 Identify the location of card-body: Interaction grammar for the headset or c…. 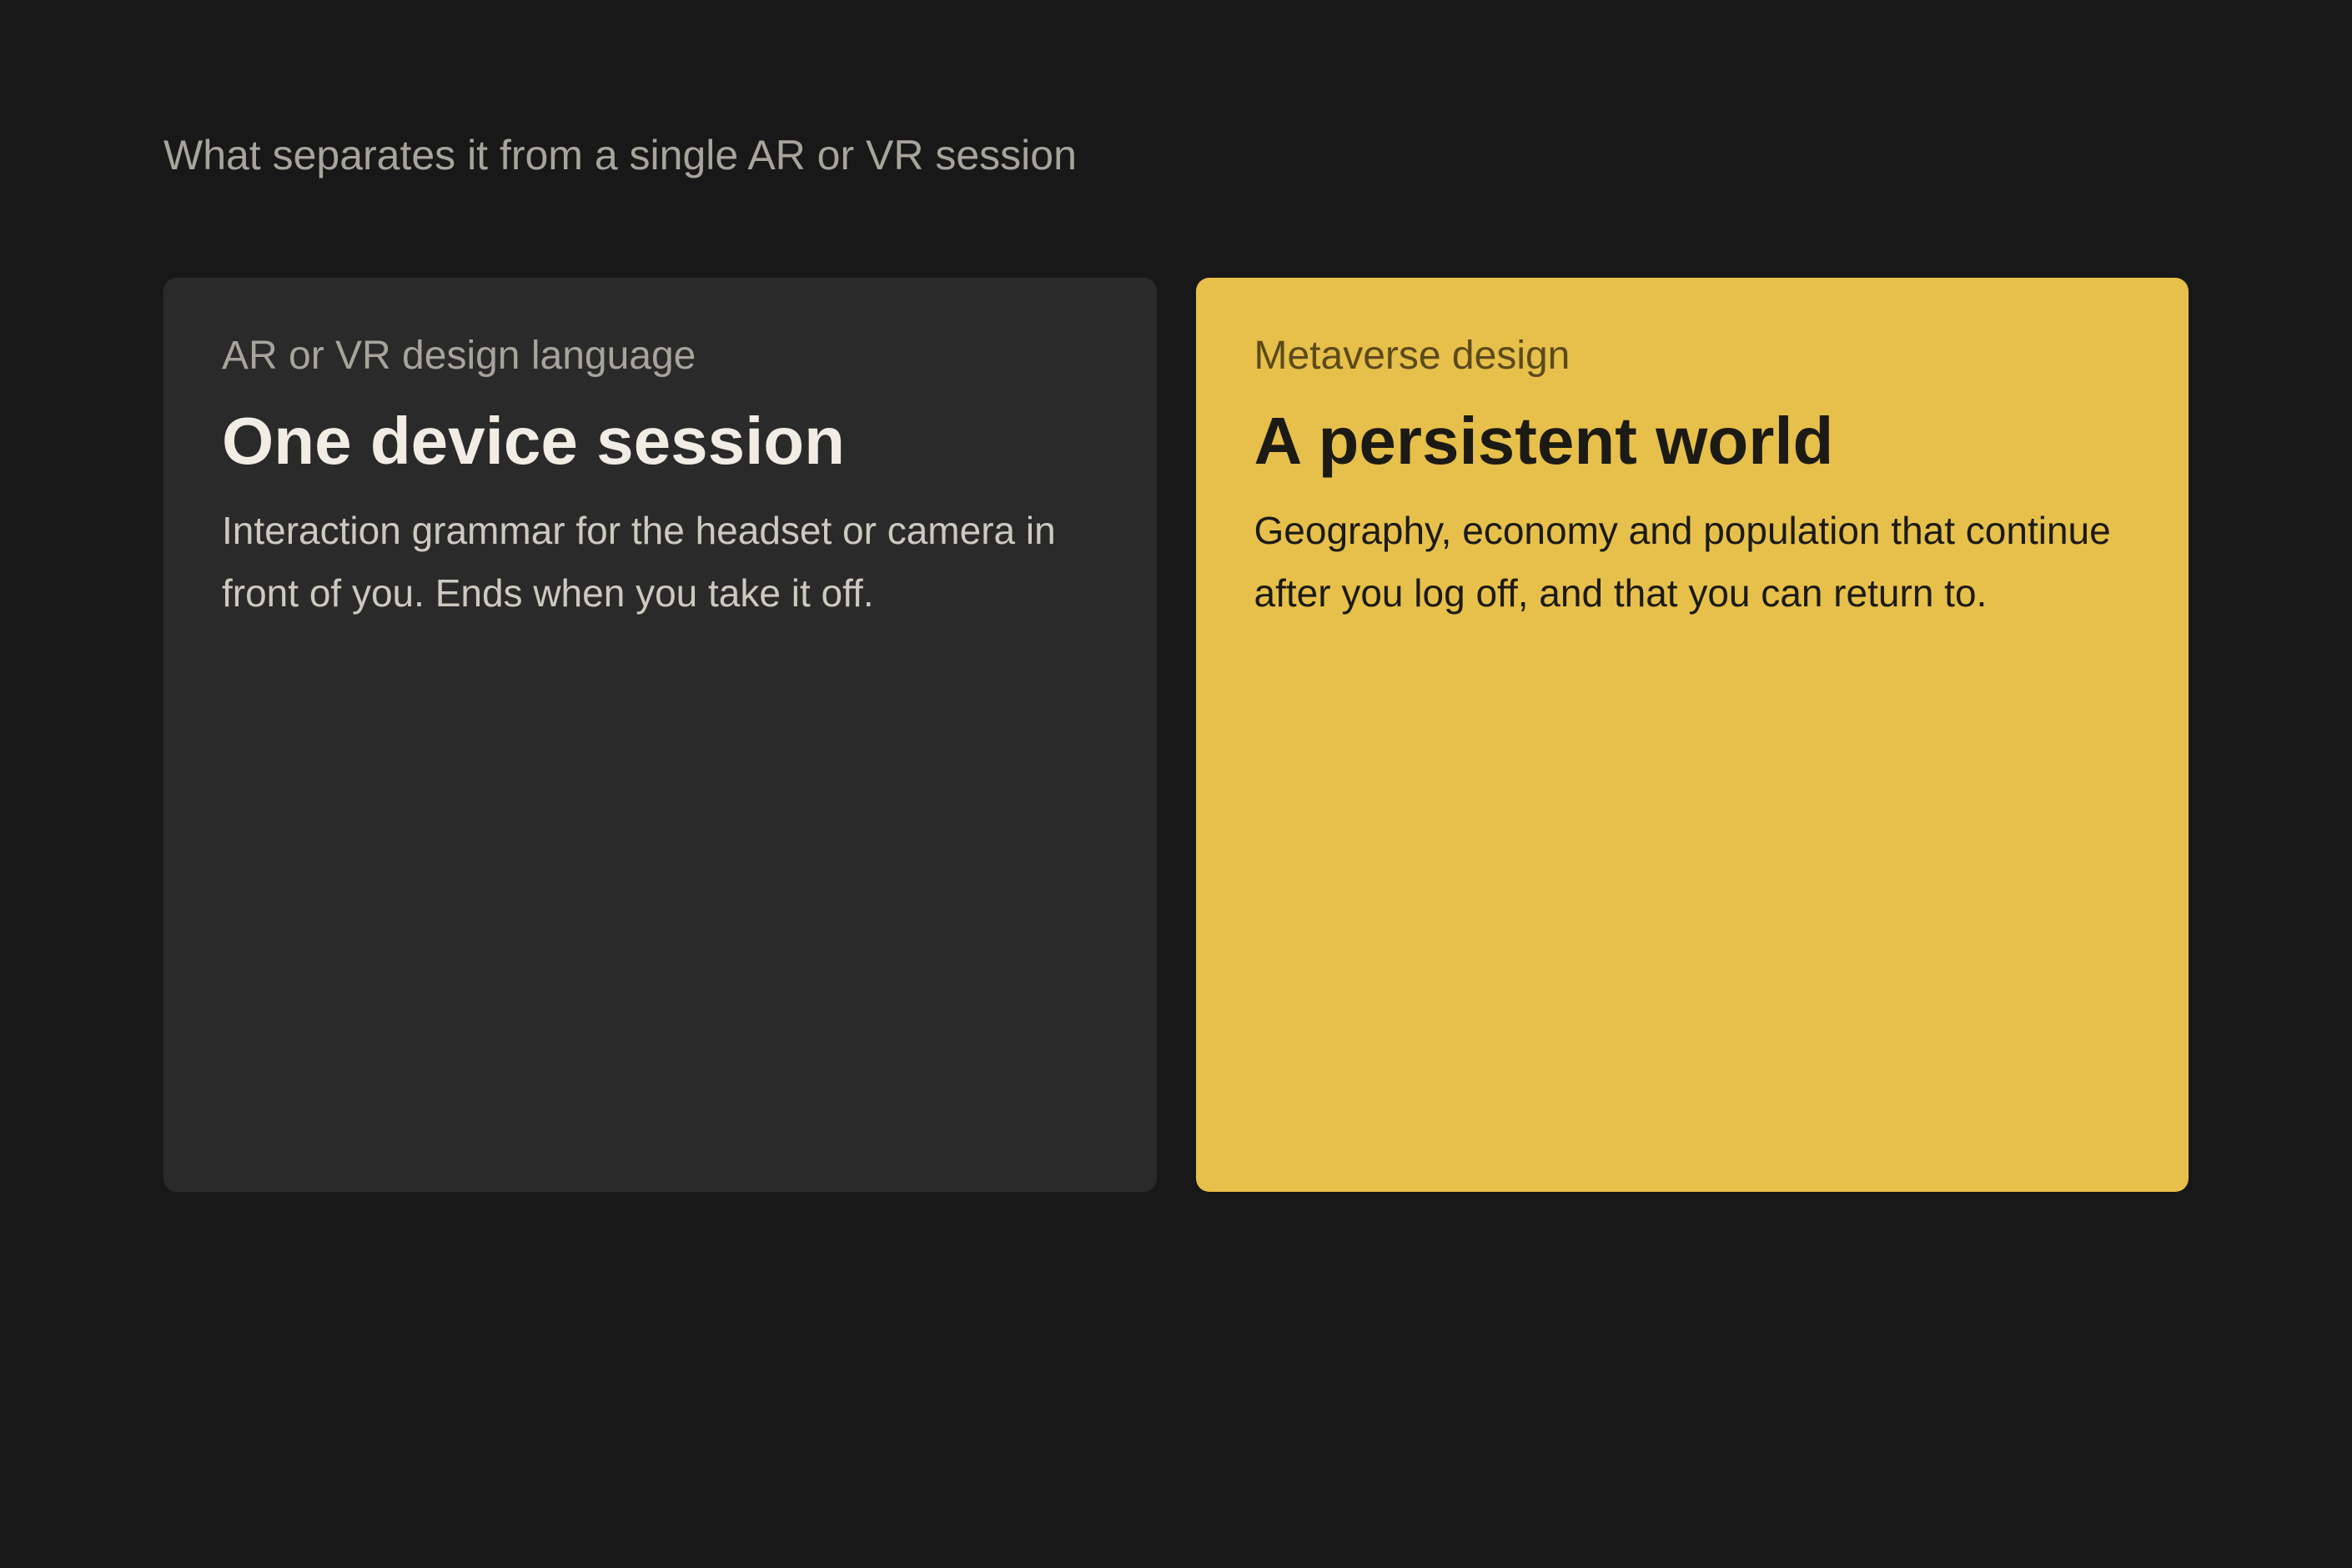
(639, 562).